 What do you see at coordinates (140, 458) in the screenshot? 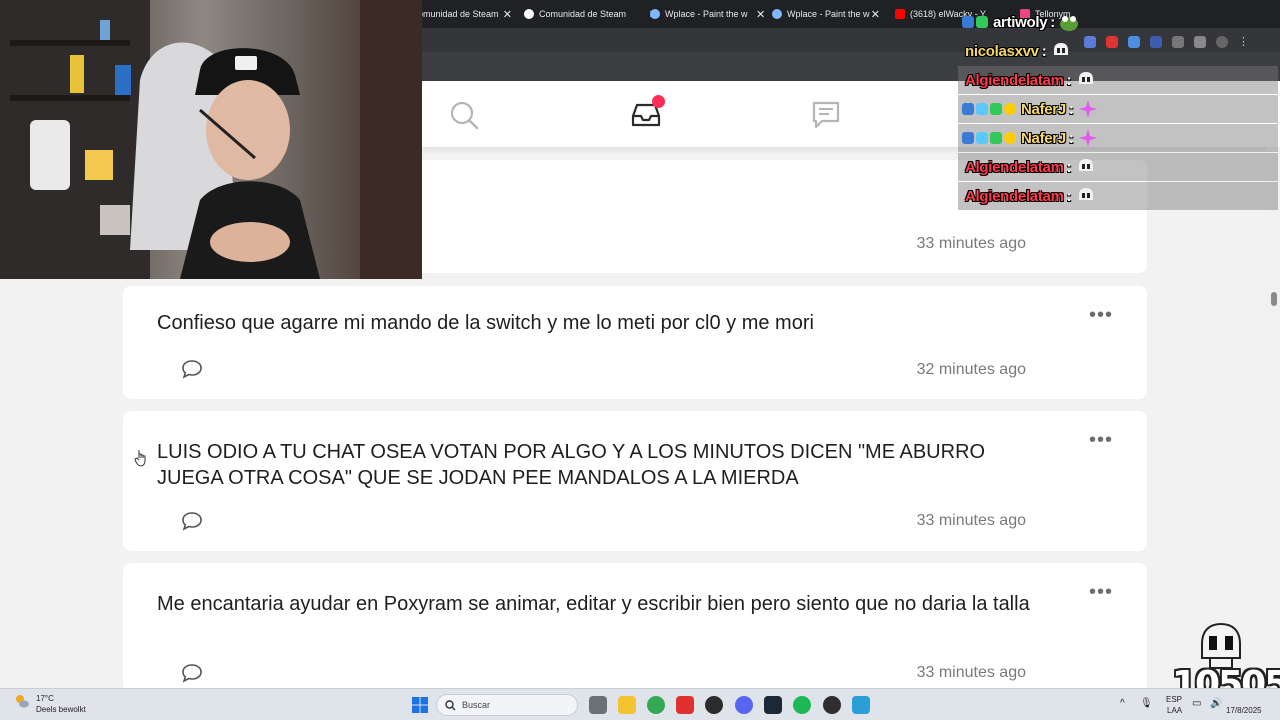
I see `hand-cursor-icon` at bounding box center [140, 458].